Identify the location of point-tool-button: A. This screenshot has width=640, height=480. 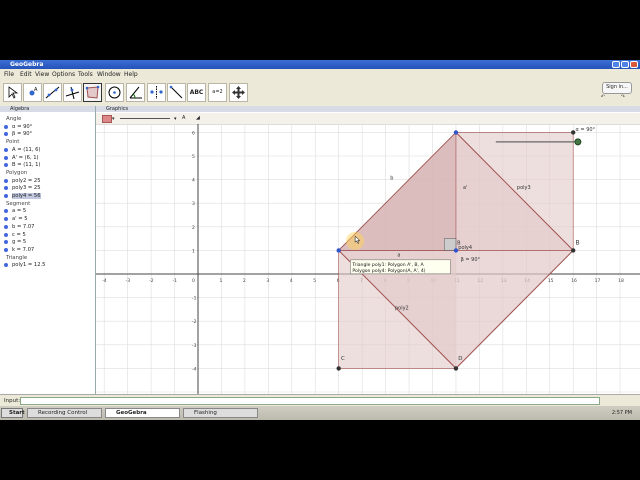
(32, 92).